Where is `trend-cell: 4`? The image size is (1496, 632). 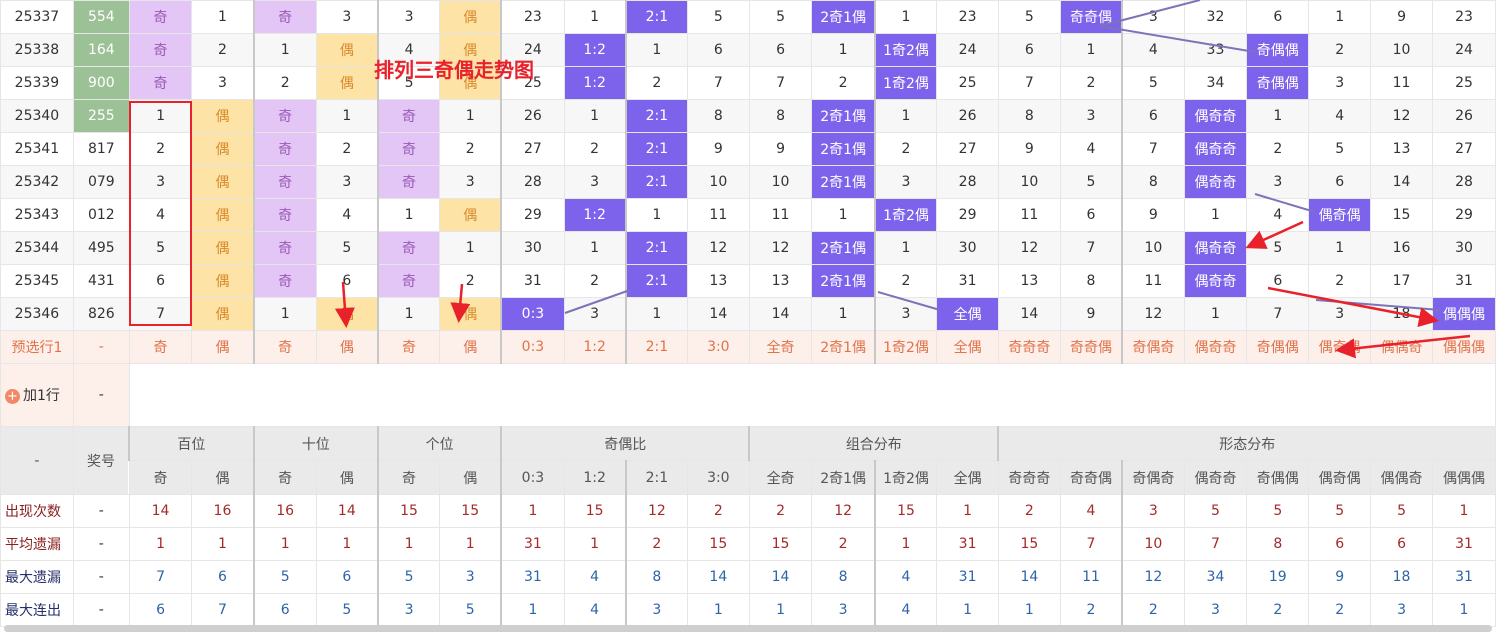
trend-cell: 4 is located at coordinates (1091, 149).